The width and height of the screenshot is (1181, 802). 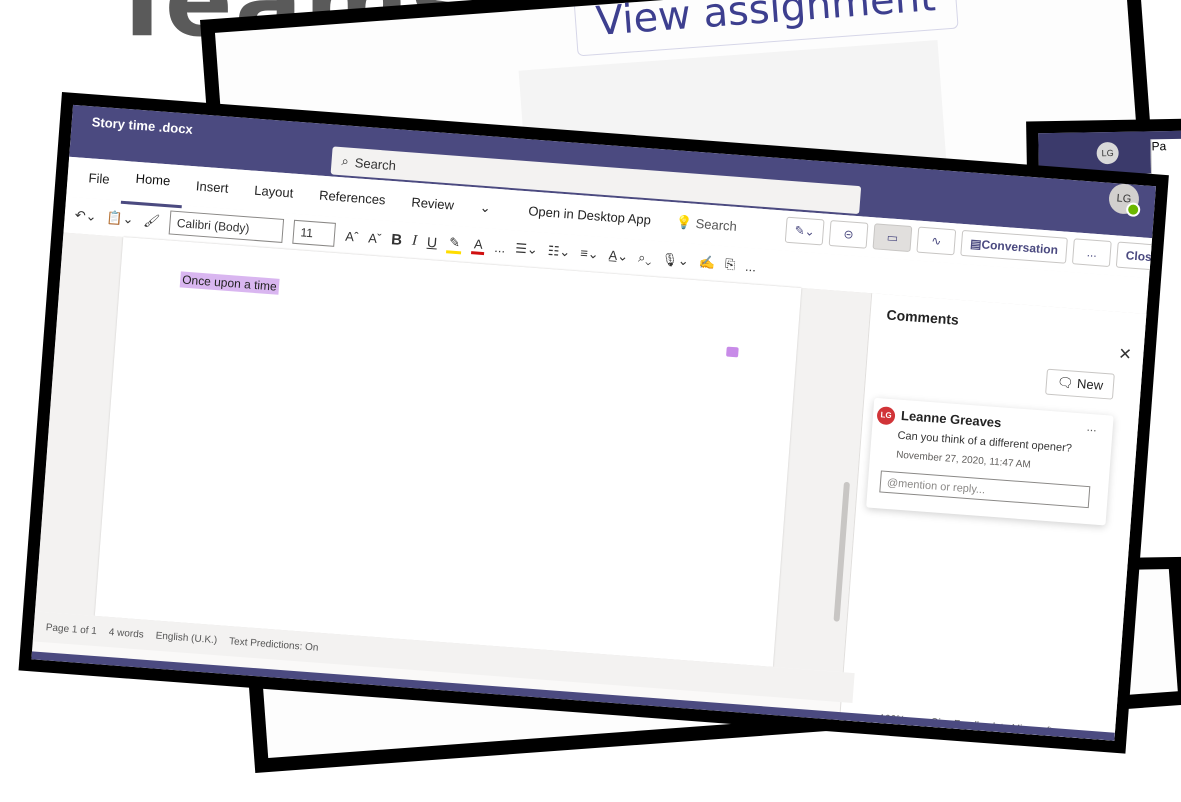 What do you see at coordinates (454, 243) in the screenshot?
I see `highlight-color-button: ✎` at bounding box center [454, 243].